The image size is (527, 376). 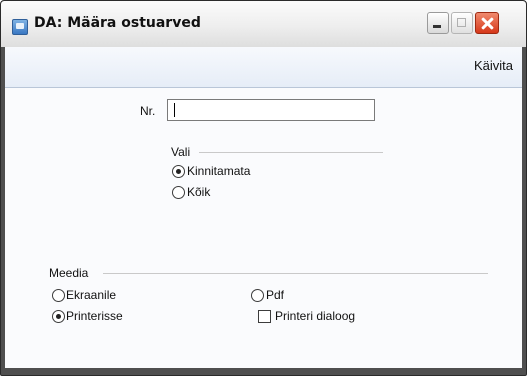 I want to click on radio-printerisse-label: Printerisse, so click(x=94, y=316).